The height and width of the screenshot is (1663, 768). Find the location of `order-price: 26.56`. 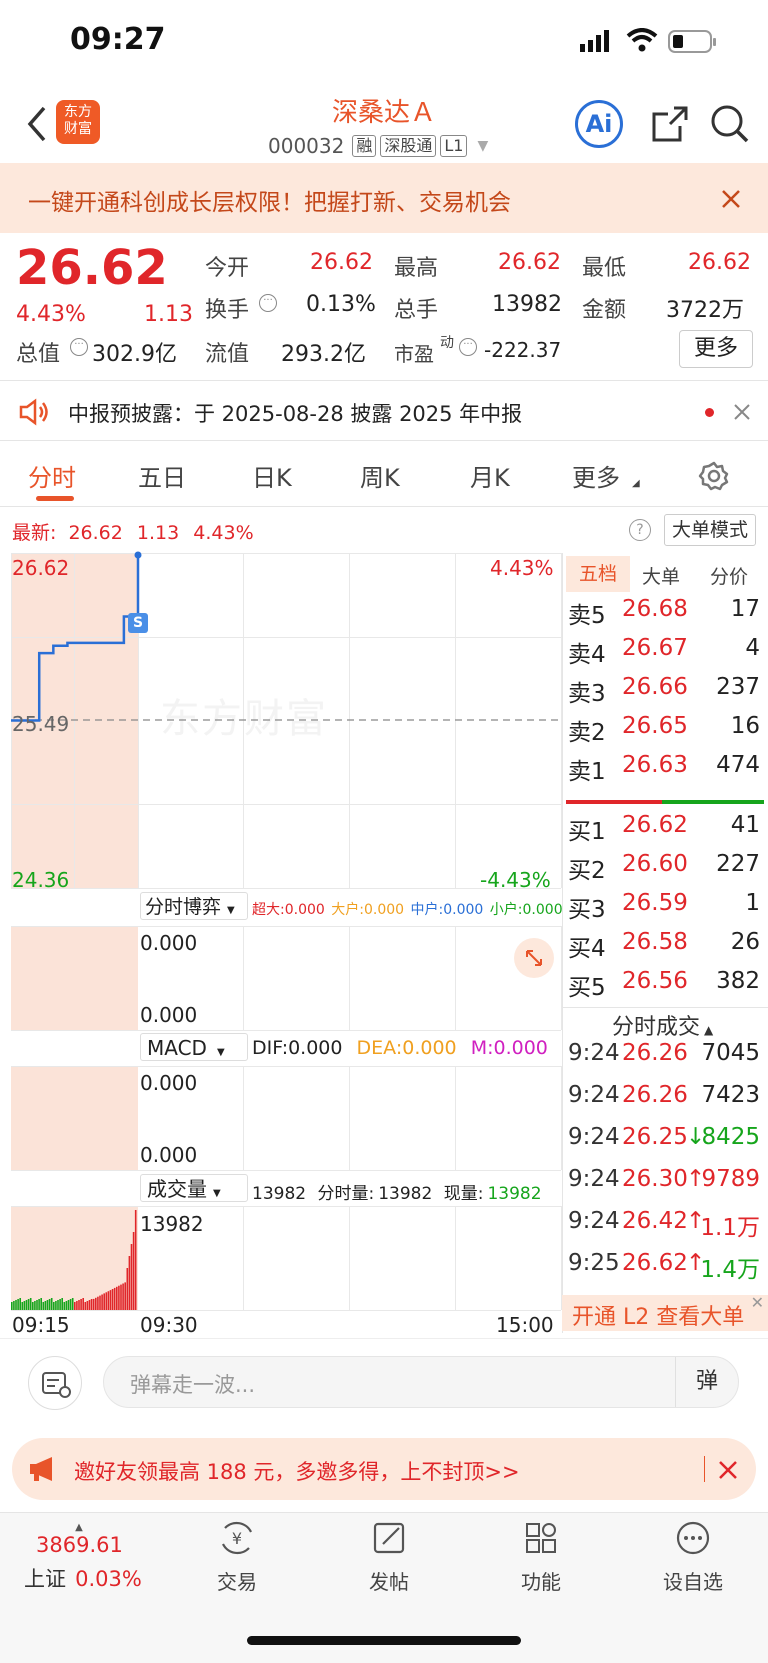

order-price: 26.56 is located at coordinates (655, 981).